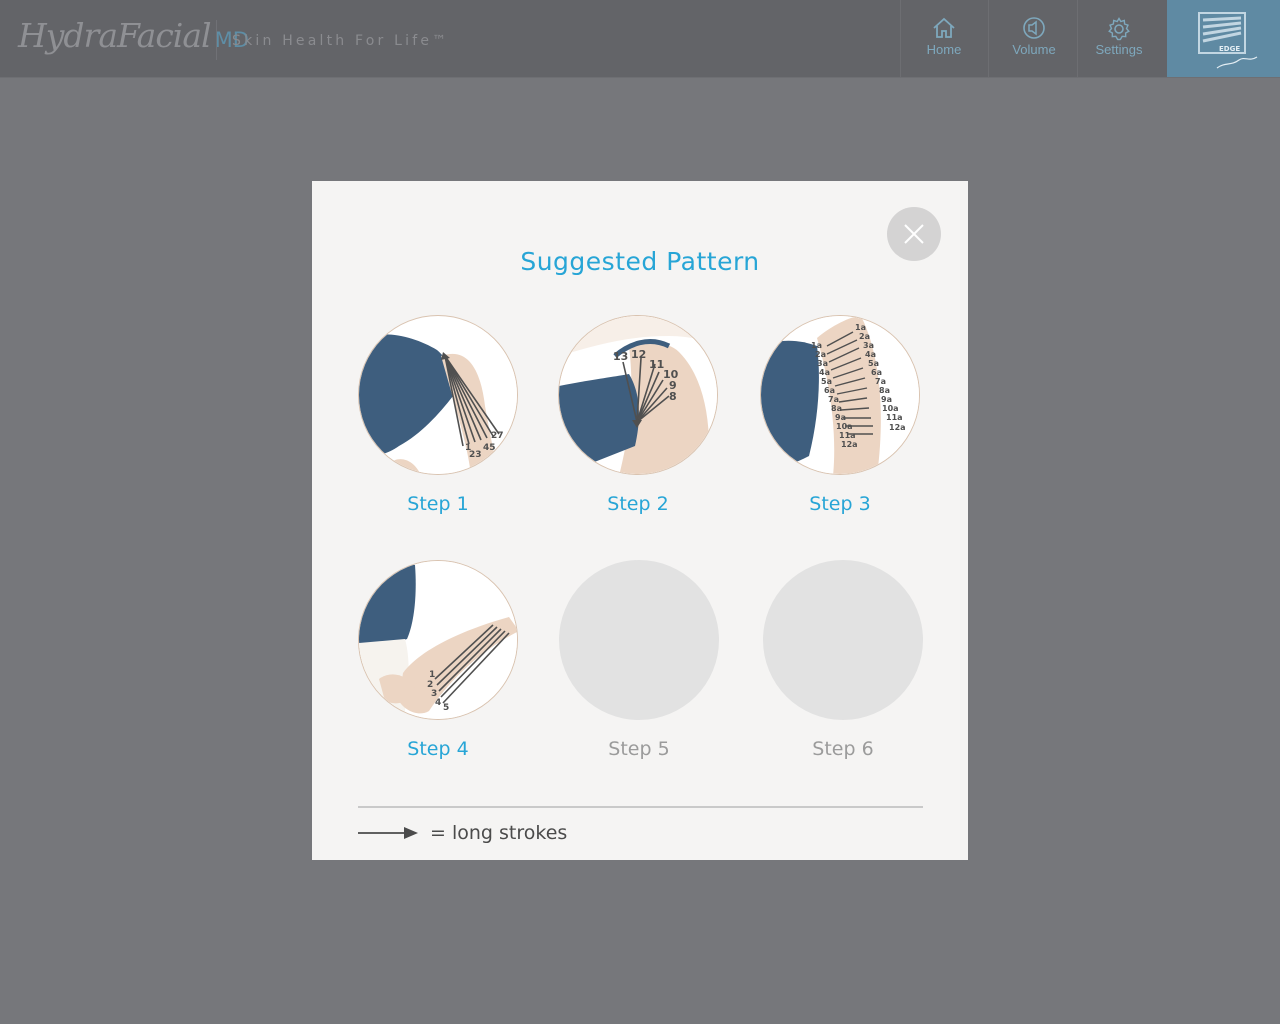 The width and height of the screenshot is (1280, 1024). I want to click on edge-logo-button: EDGE, so click(1223, 38).